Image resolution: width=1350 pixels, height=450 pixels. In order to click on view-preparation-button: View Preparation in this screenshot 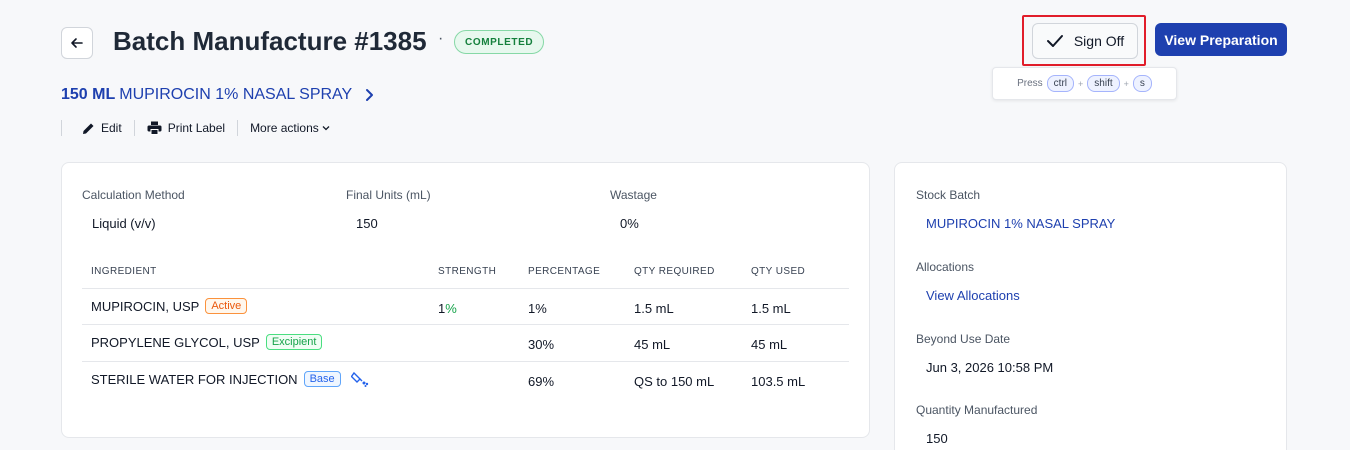, I will do `click(1221, 39)`.